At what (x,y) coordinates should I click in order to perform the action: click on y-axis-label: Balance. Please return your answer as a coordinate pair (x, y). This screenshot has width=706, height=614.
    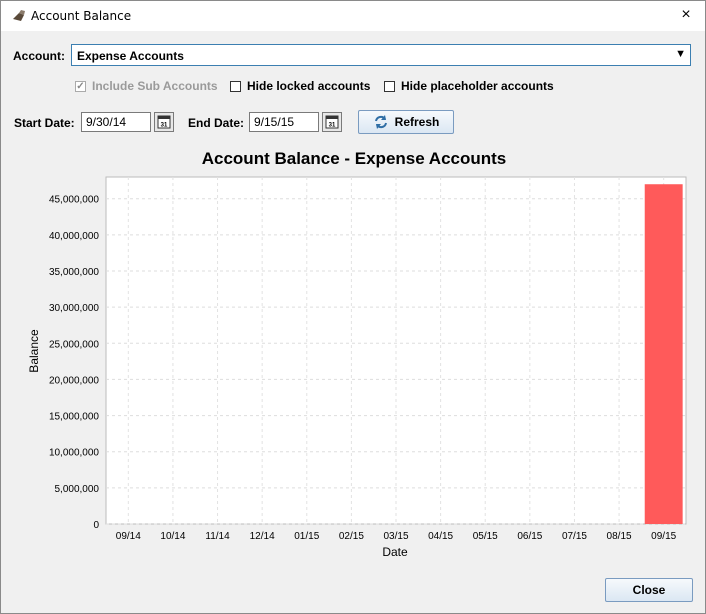
    Looking at the image, I should click on (34, 351).